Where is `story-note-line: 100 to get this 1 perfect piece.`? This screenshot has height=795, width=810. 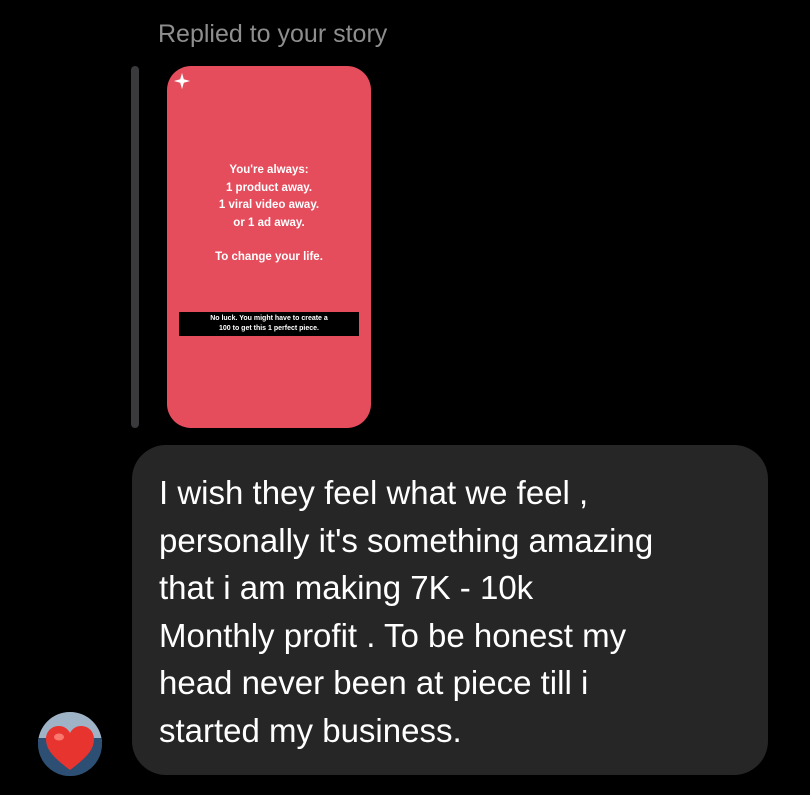
story-note-line: 100 to get this 1 perfect piece. is located at coordinates (269, 328).